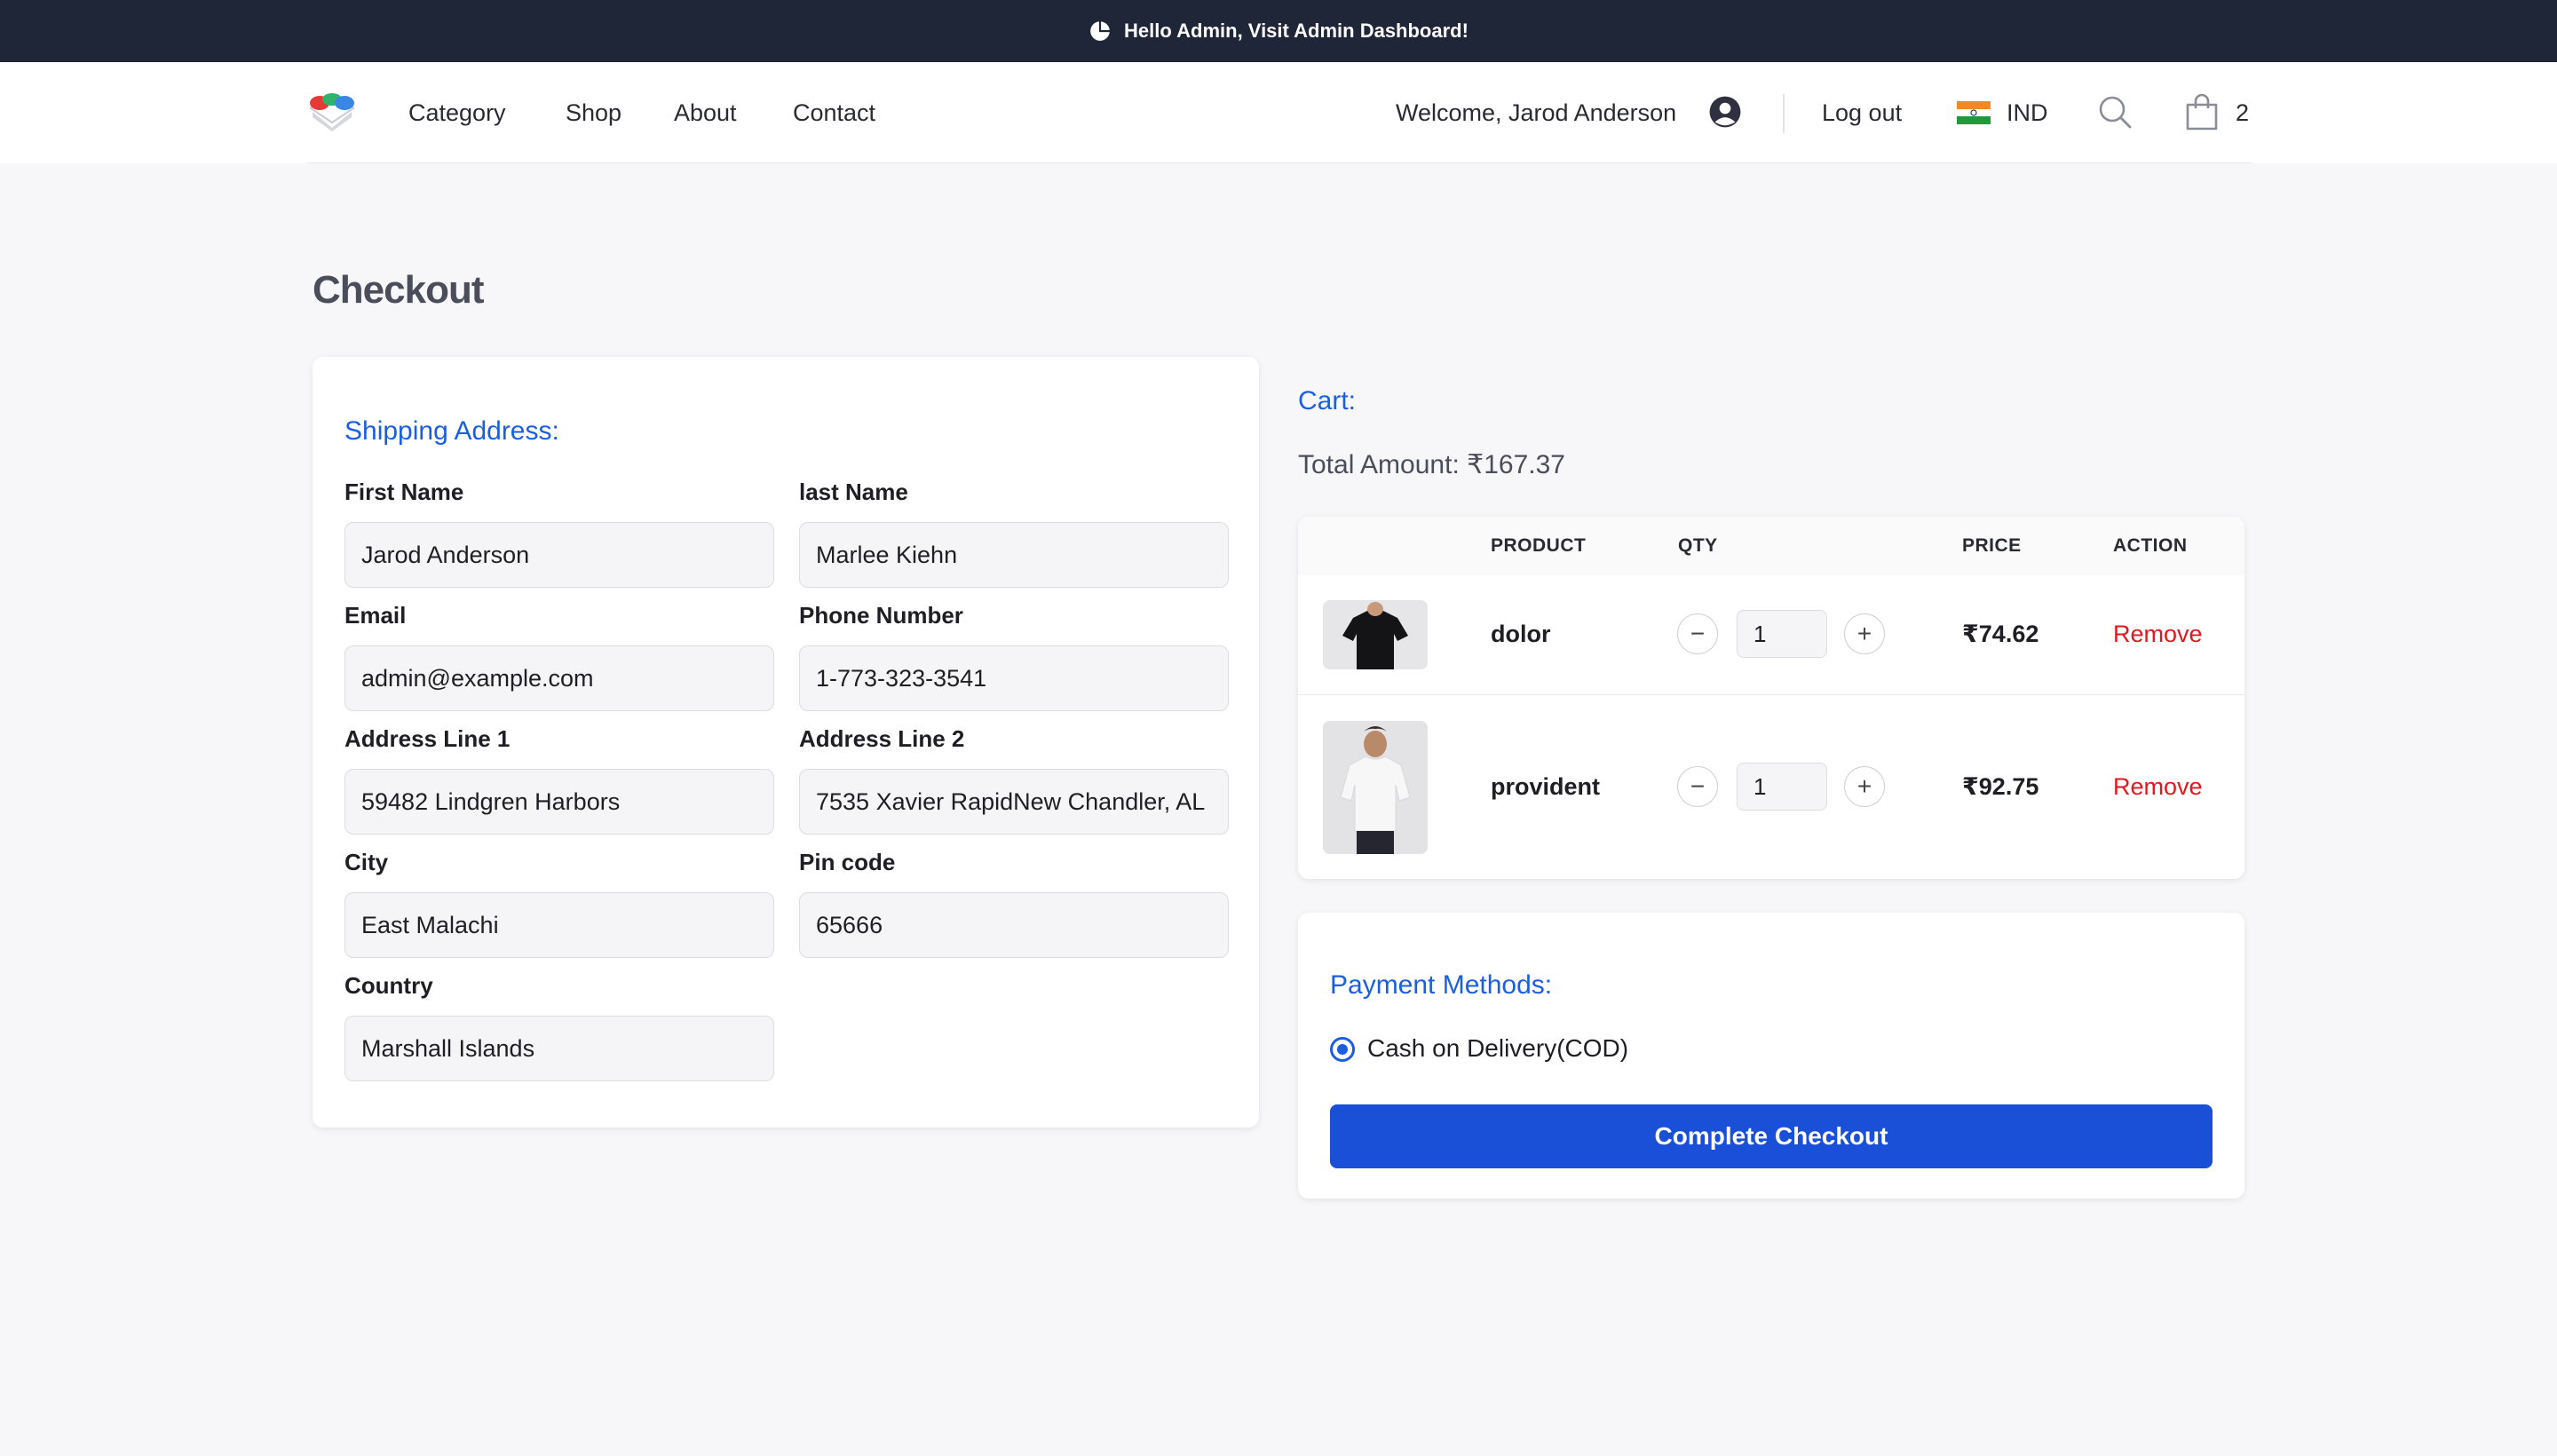  I want to click on pin-code-label: Pin code, so click(847, 862).